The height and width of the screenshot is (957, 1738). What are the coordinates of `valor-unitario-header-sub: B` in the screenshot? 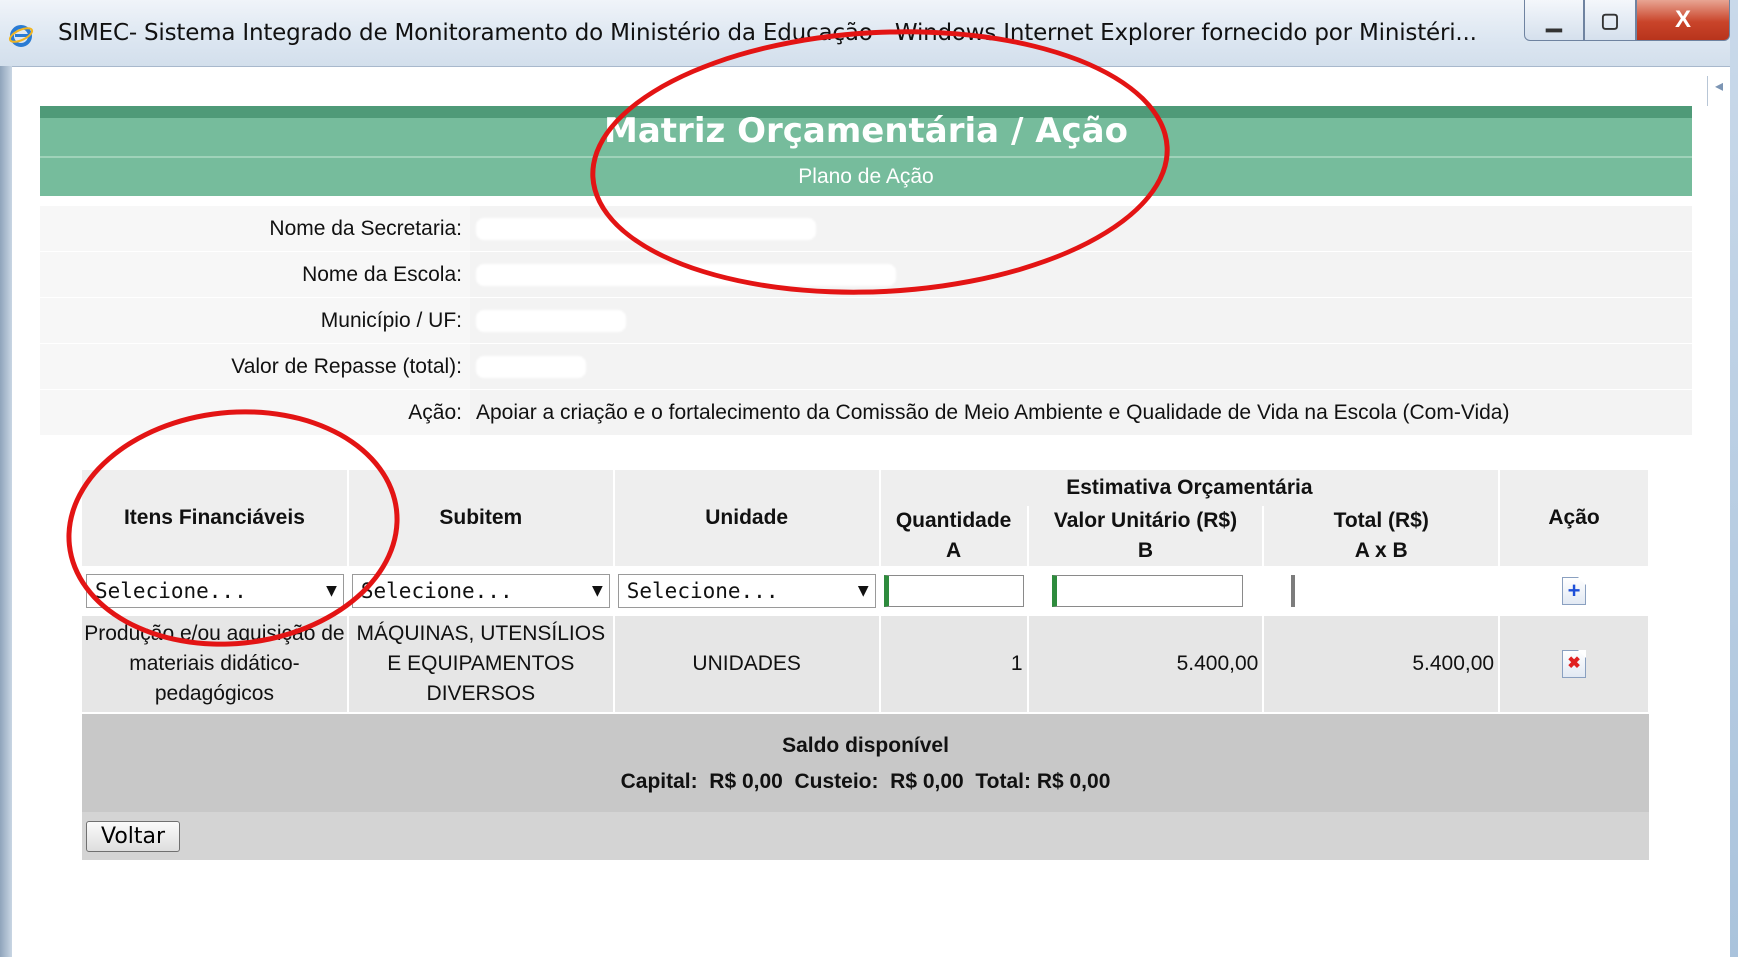 It's located at (1145, 550).